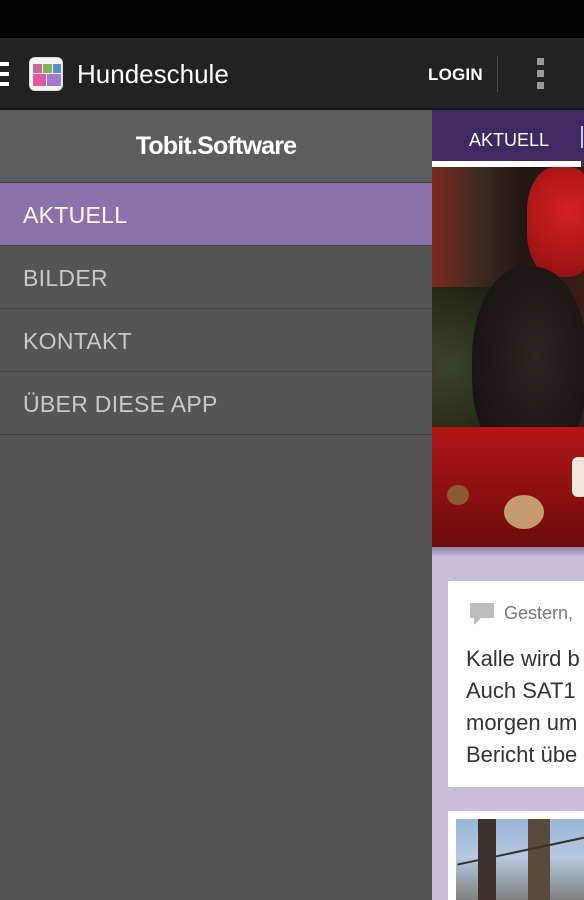 This screenshot has width=584, height=900. Describe the element at coordinates (78, 341) in the screenshot. I see `menu-item-label: KONTAKT` at that location.